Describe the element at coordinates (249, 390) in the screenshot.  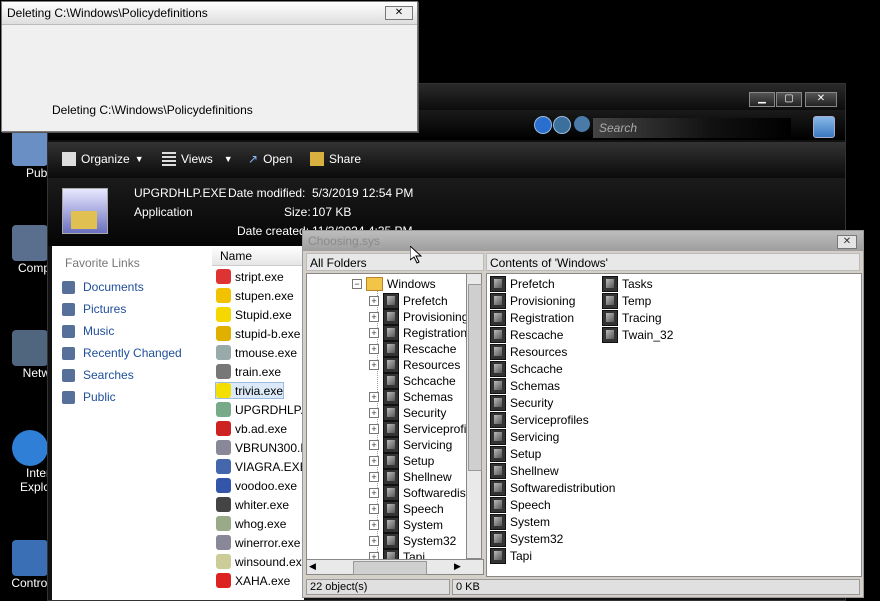
I see `file-row: trivia.exe` at that location.